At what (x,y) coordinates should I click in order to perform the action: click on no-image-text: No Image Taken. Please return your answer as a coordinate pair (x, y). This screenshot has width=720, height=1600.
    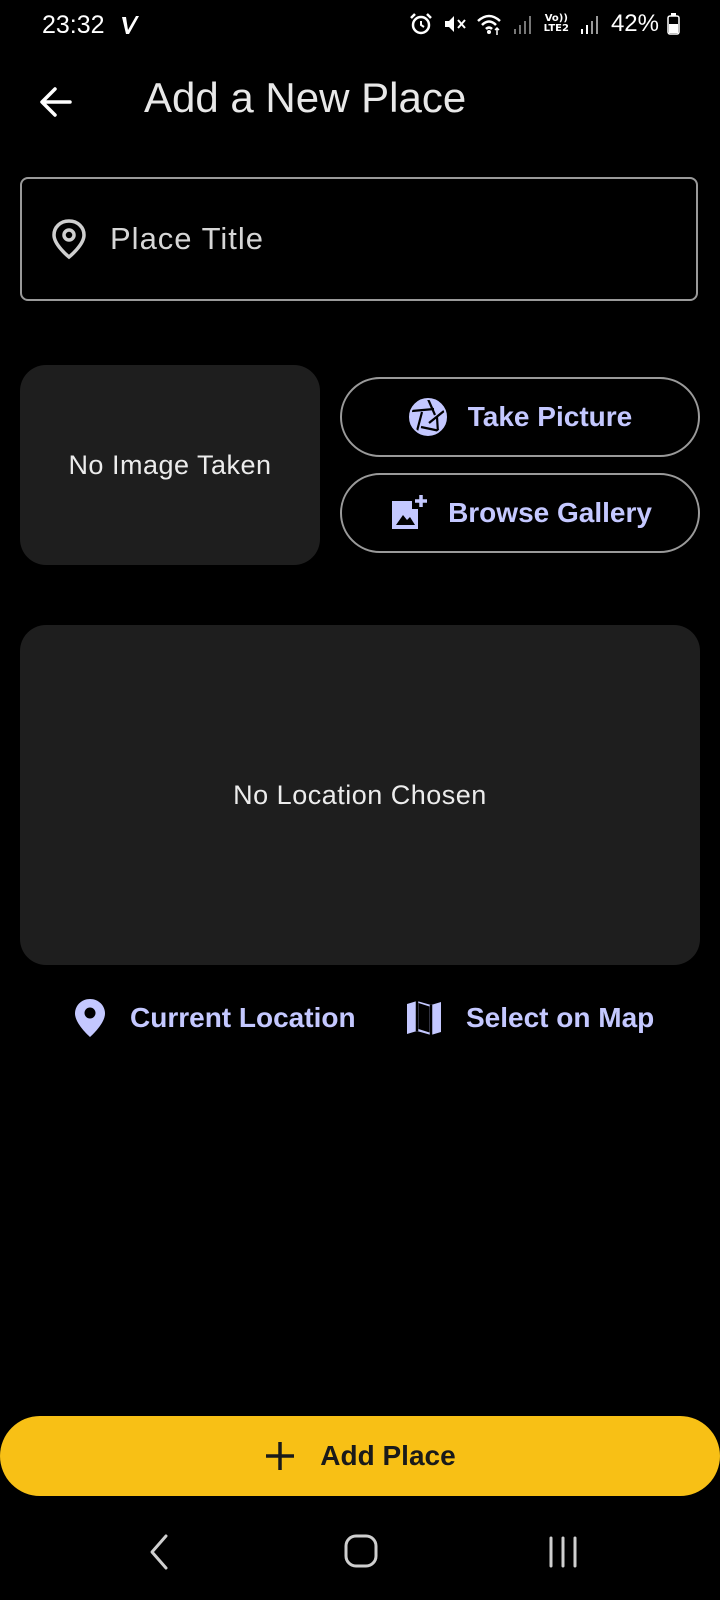
    Looking at the image, I should click on (170, 464).